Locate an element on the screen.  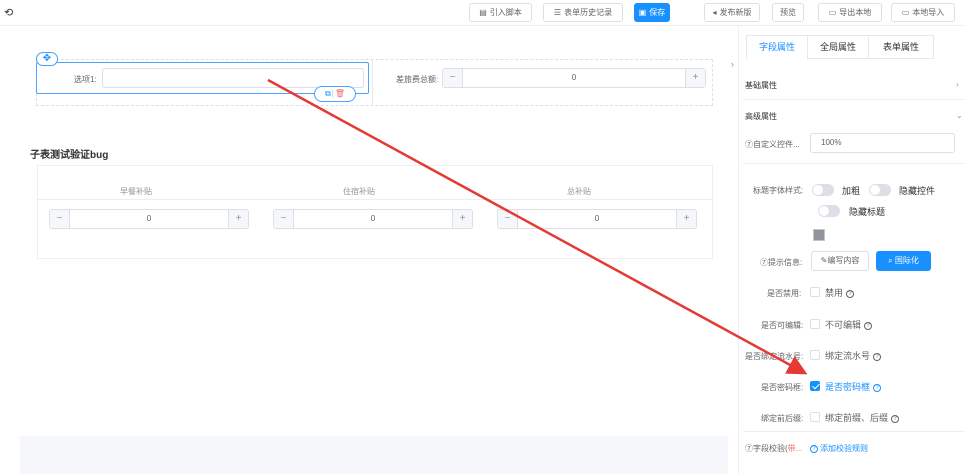
import-icon: ▭ is located at coordinates (905, 12).